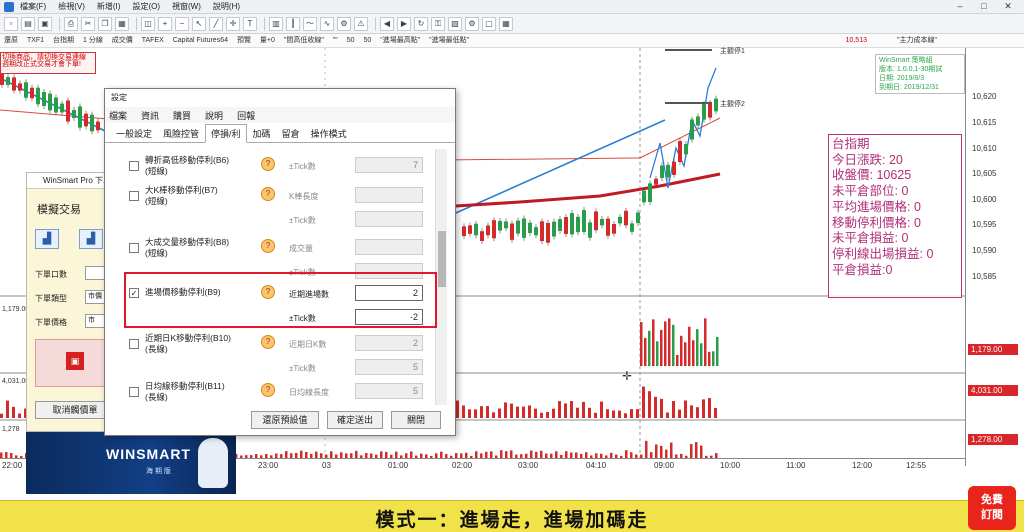  Describe the element at coordinates (246, 115) in the screenshot. I see `dialog-menu-report: 回報` at that location.